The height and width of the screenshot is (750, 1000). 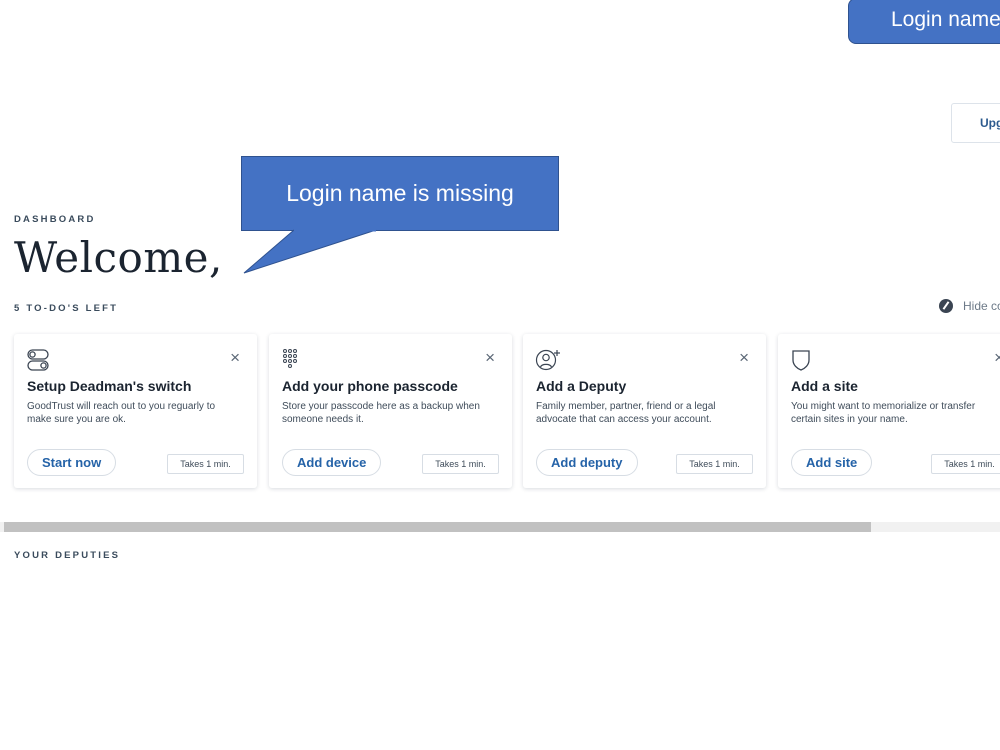 I want to click on scrollbar-thumb, so click(x=437, y=527).